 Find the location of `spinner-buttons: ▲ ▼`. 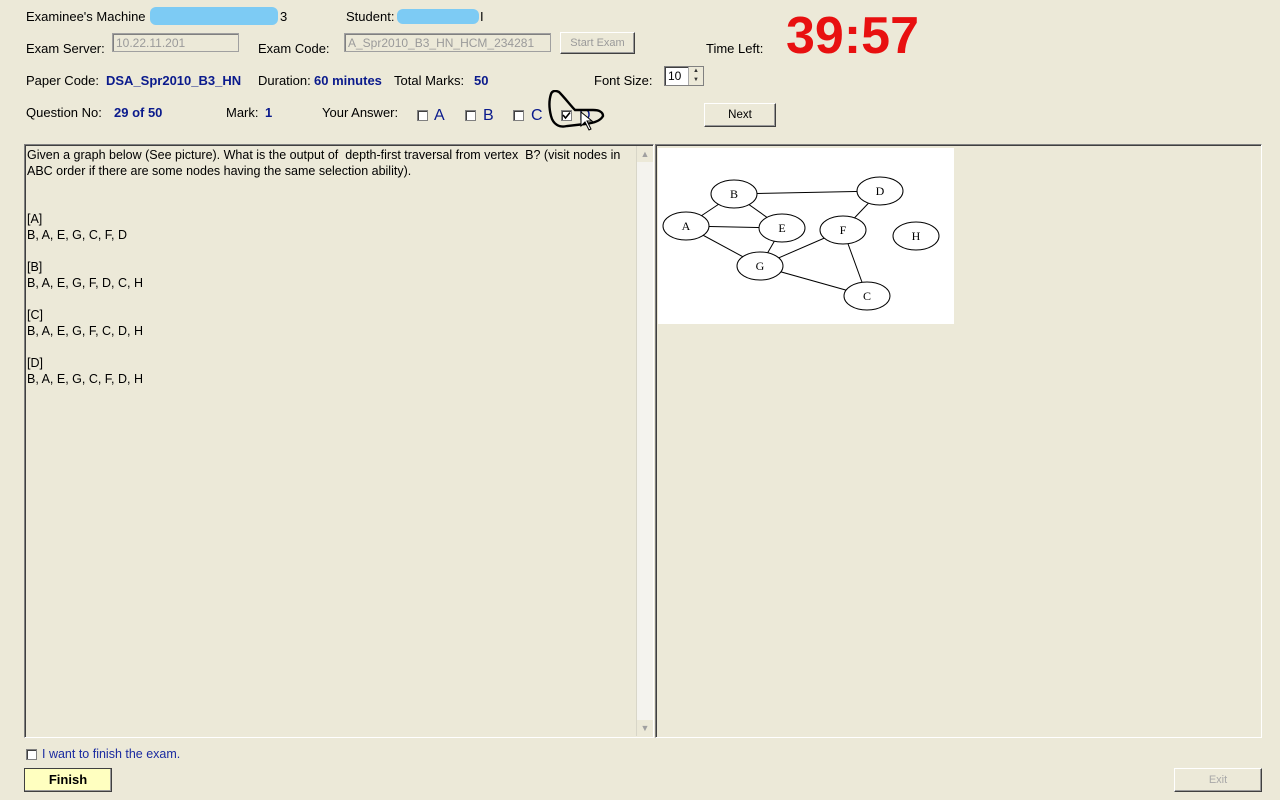

spinner-buttons: ▲ ▼ is located at coordinates (695, 76).